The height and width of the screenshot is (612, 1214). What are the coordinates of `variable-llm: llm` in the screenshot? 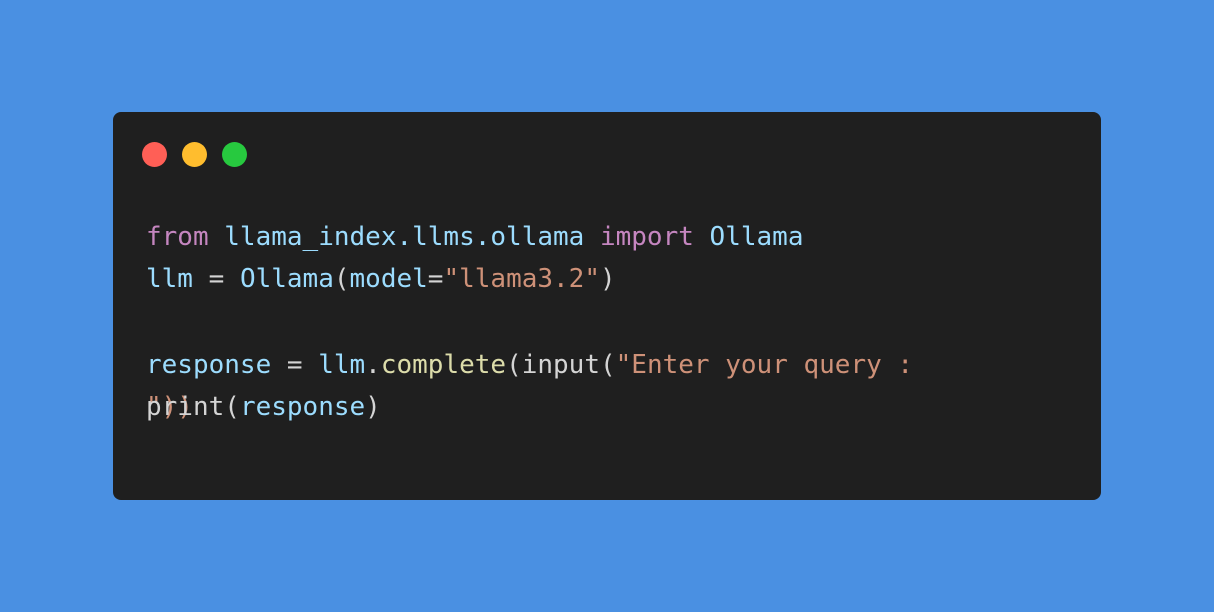 It's located at (169, 279).